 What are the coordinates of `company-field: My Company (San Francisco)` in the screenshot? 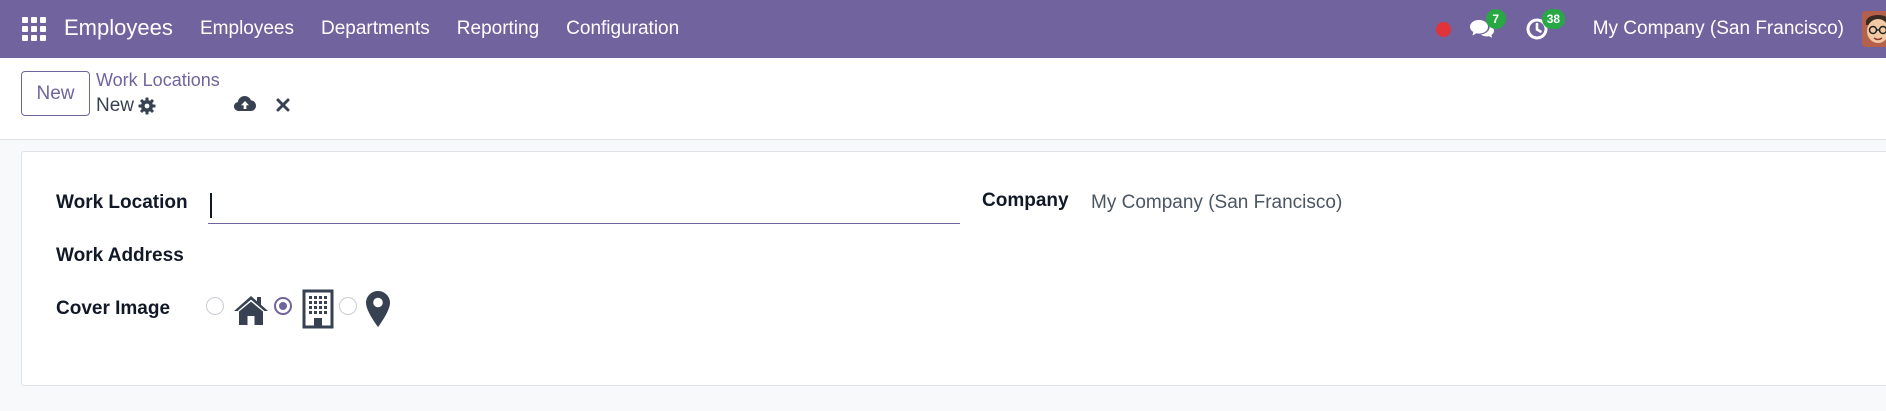 It's located at (1216, 203).